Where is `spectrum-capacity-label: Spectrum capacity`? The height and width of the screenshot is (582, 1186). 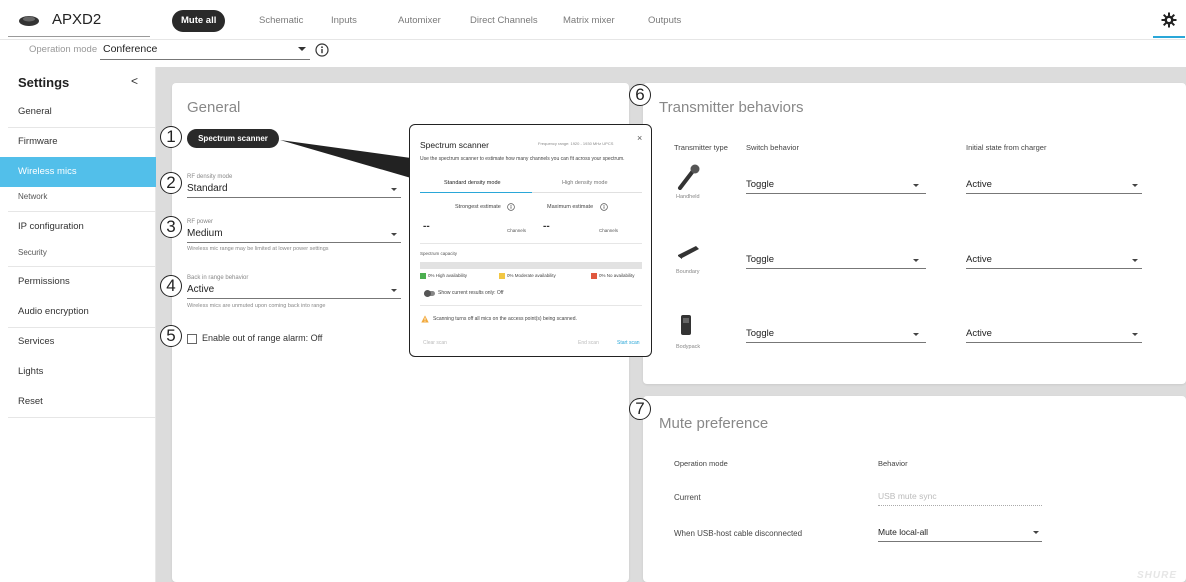
spectrum-capacity-label: Spectrum capacity is located at coordinates (439, 253).